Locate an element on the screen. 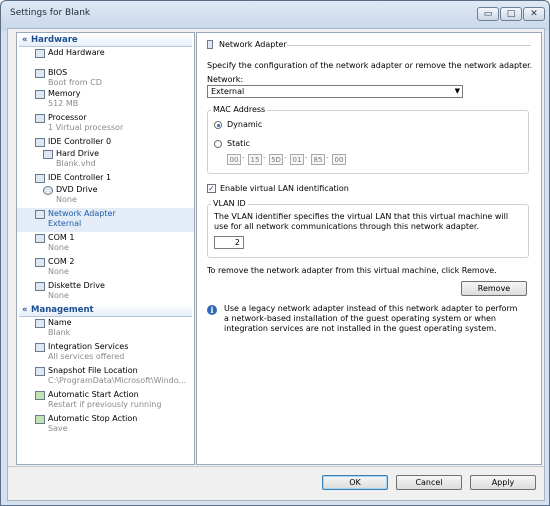  dvd-drive-icon is located at coordinates (48, 190).